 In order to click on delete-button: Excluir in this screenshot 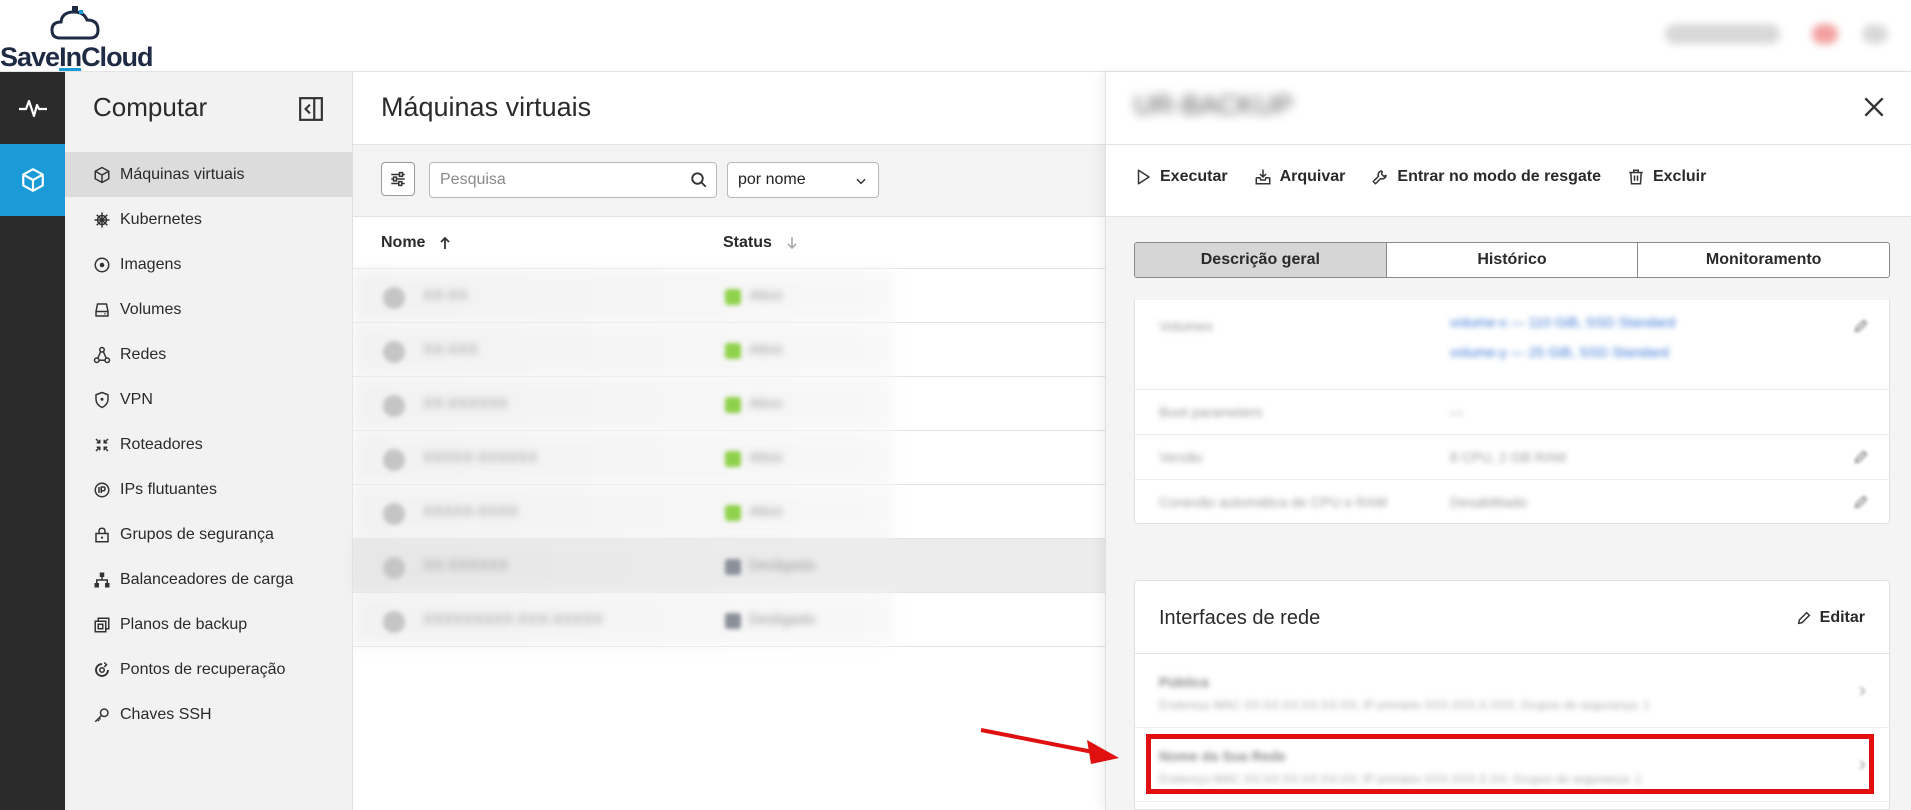, I will do `click(1666, 177)`.